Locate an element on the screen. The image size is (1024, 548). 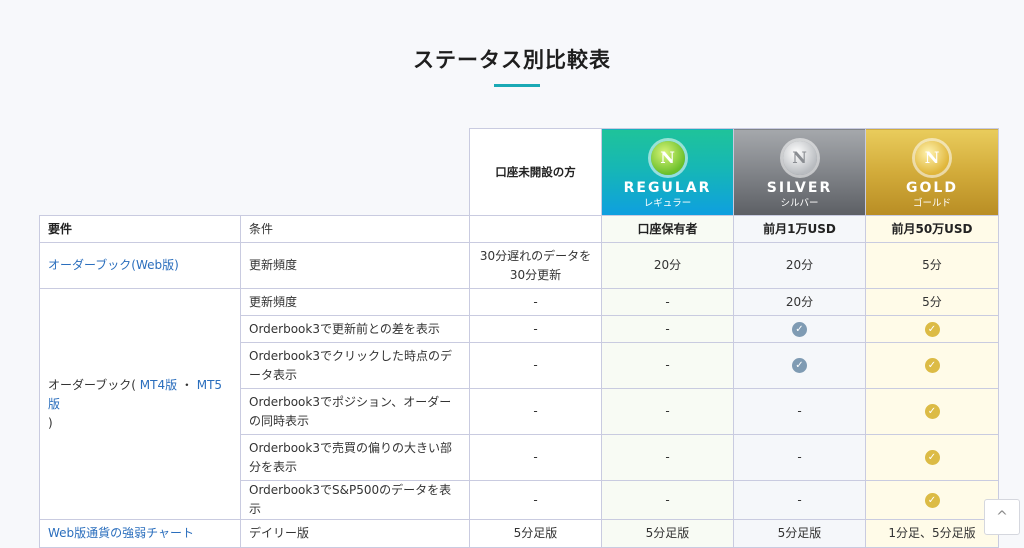
section-label: オーダーブック( MT4版 ・ MT5版 ) is located at coordinates (140, 404).